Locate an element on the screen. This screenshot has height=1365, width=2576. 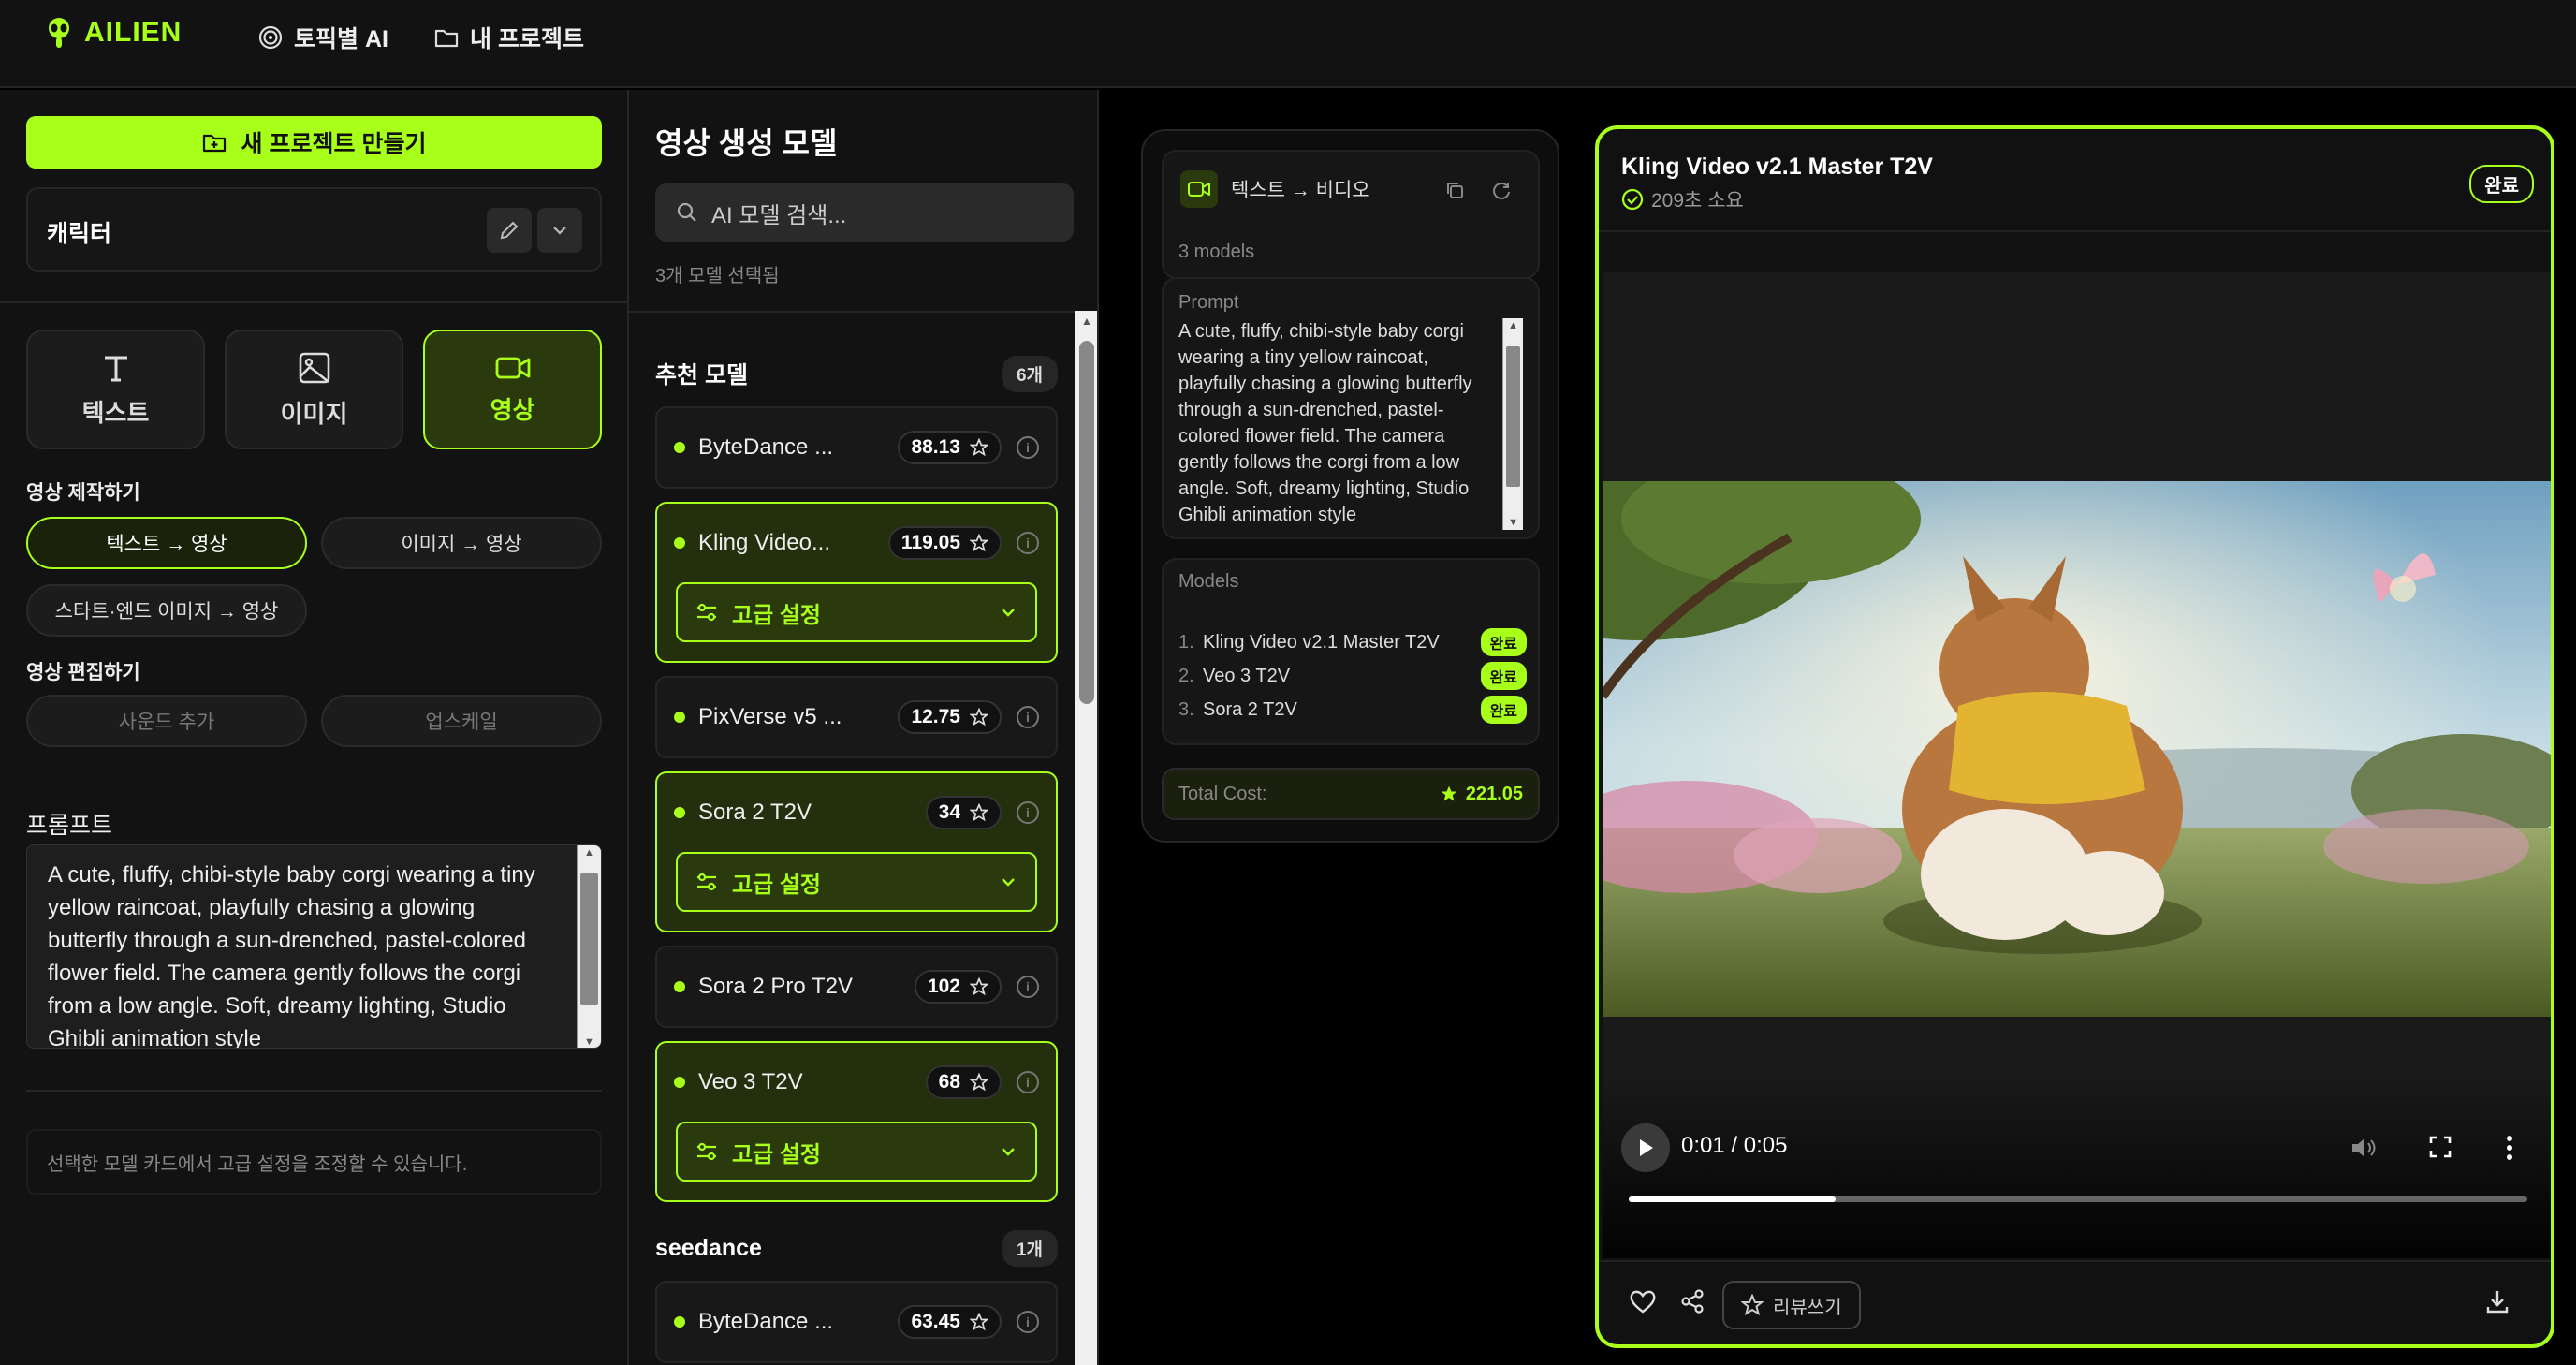
heart-icon is located at coordinates (1643, 1301).